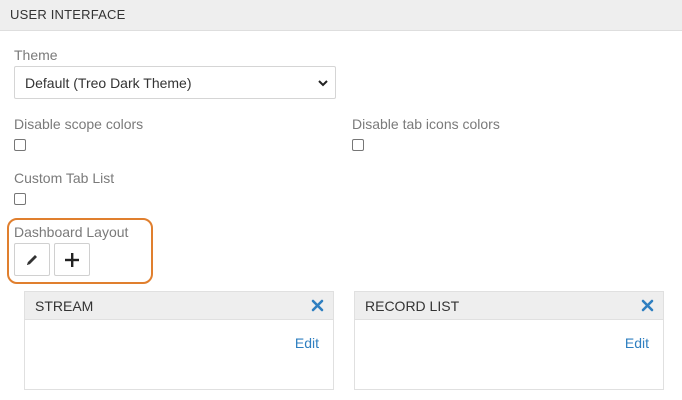 Image resolution: width=682 pixels, height=400 pixels. I want to click on dashlet-title: STREAM, so click(64, 306).